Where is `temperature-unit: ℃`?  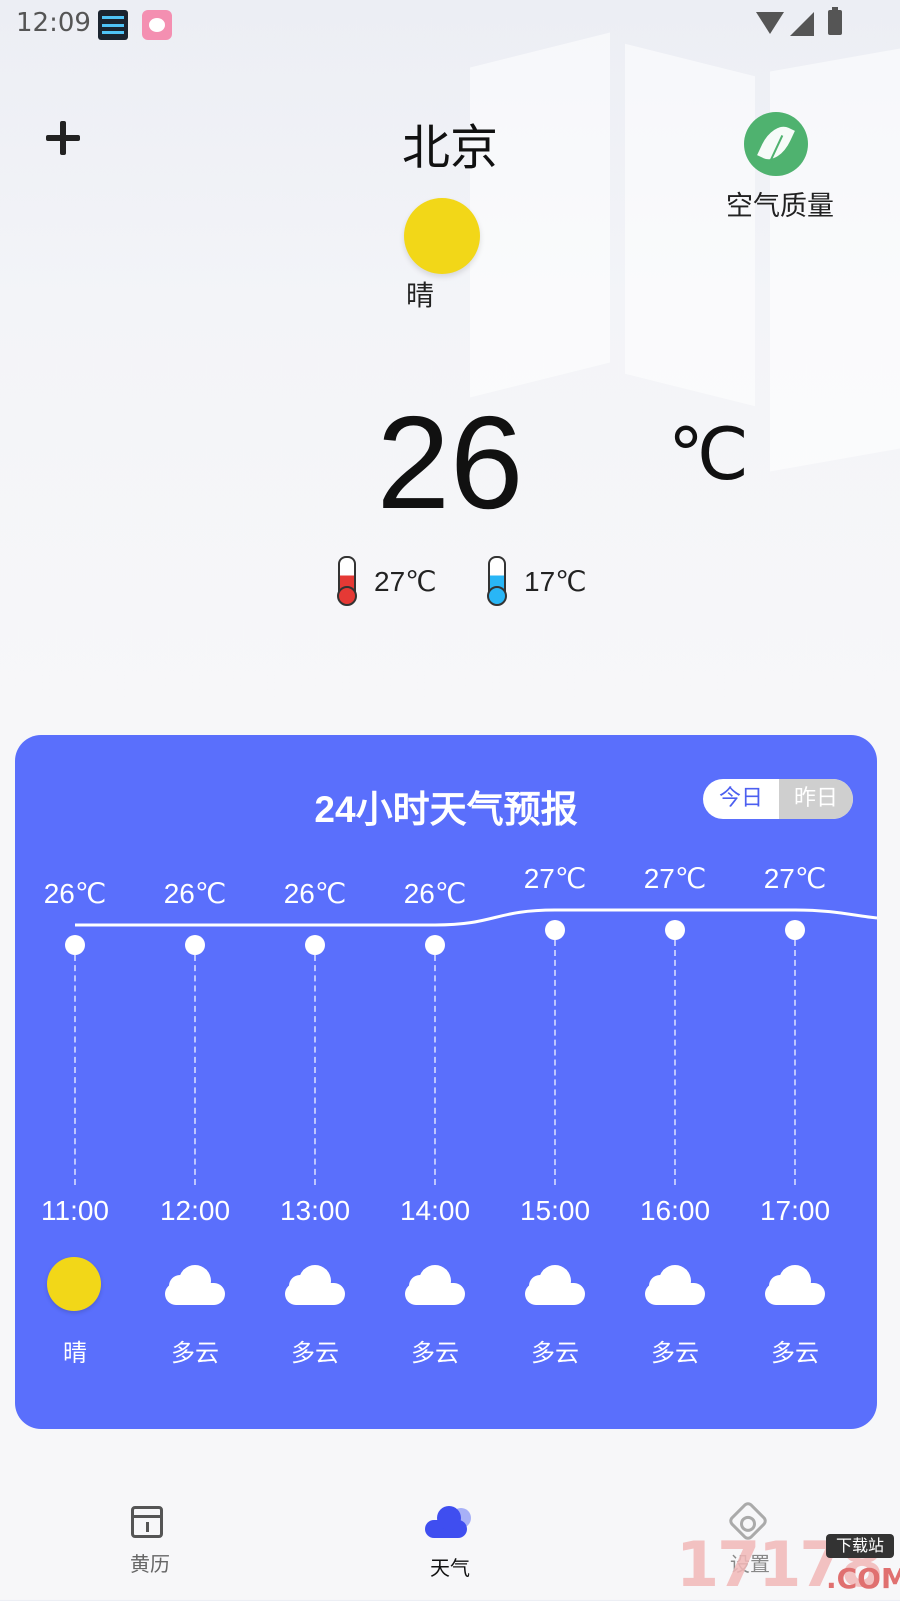
temperature-unit: ℃ is located at coordinates (708, 455).